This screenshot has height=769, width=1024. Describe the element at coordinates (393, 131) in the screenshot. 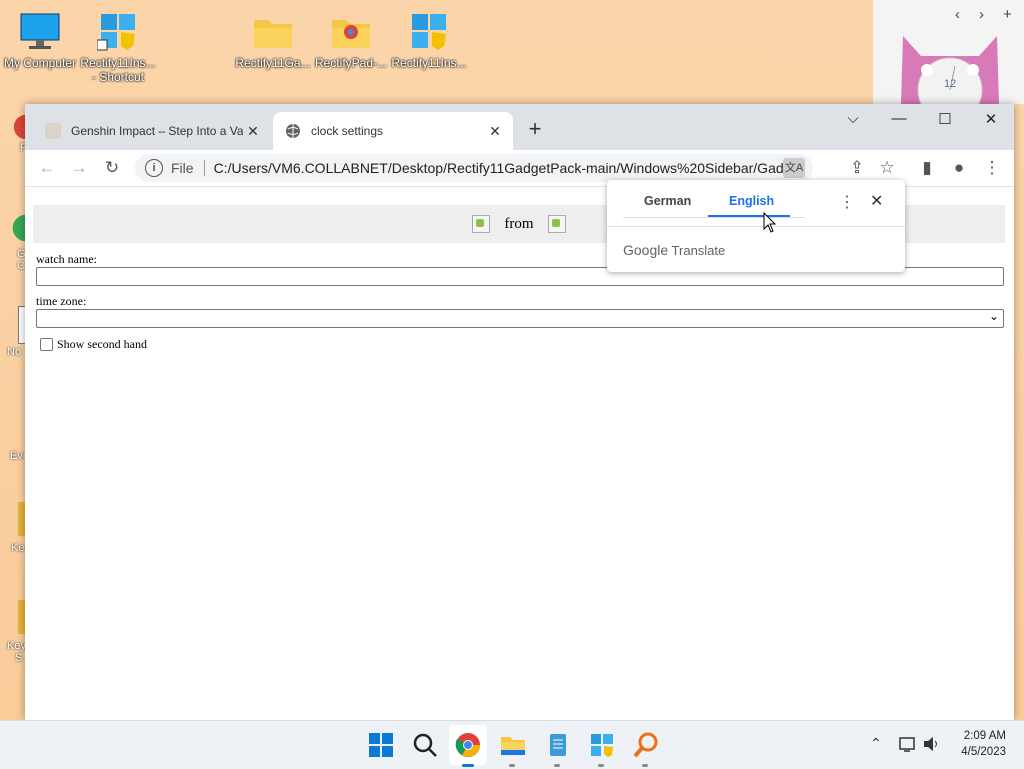

I see `tab-clock-settings: clock settings ✕` at that location.